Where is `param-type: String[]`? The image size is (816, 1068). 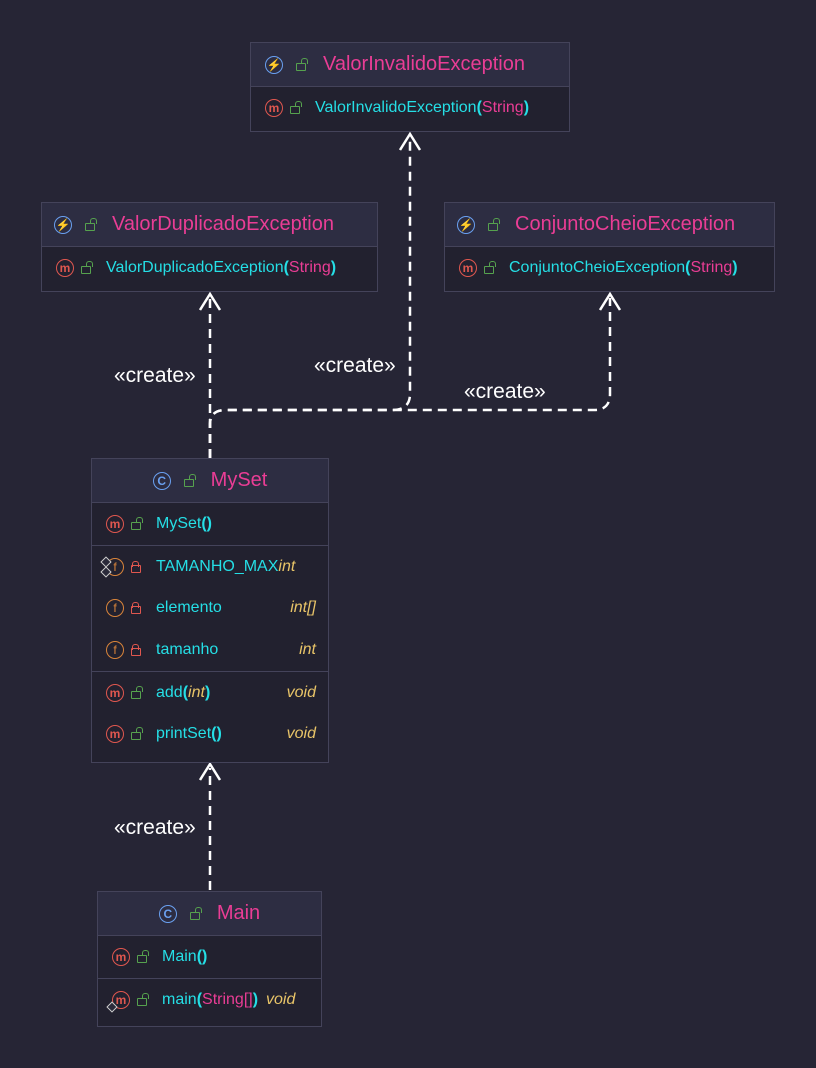
param-type: String[] is located at coordinates (227, 999).